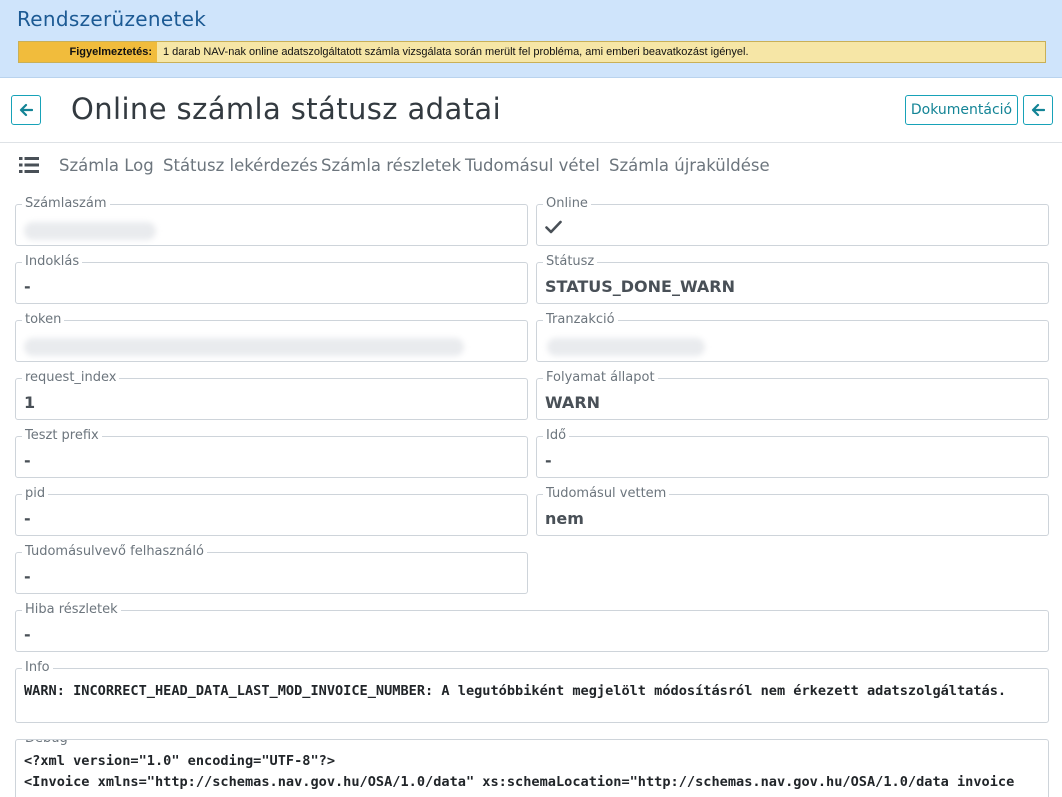 The height and width of the screenshot is (797, 1062). I want to click on field-label: Idő, so click(556, 436).